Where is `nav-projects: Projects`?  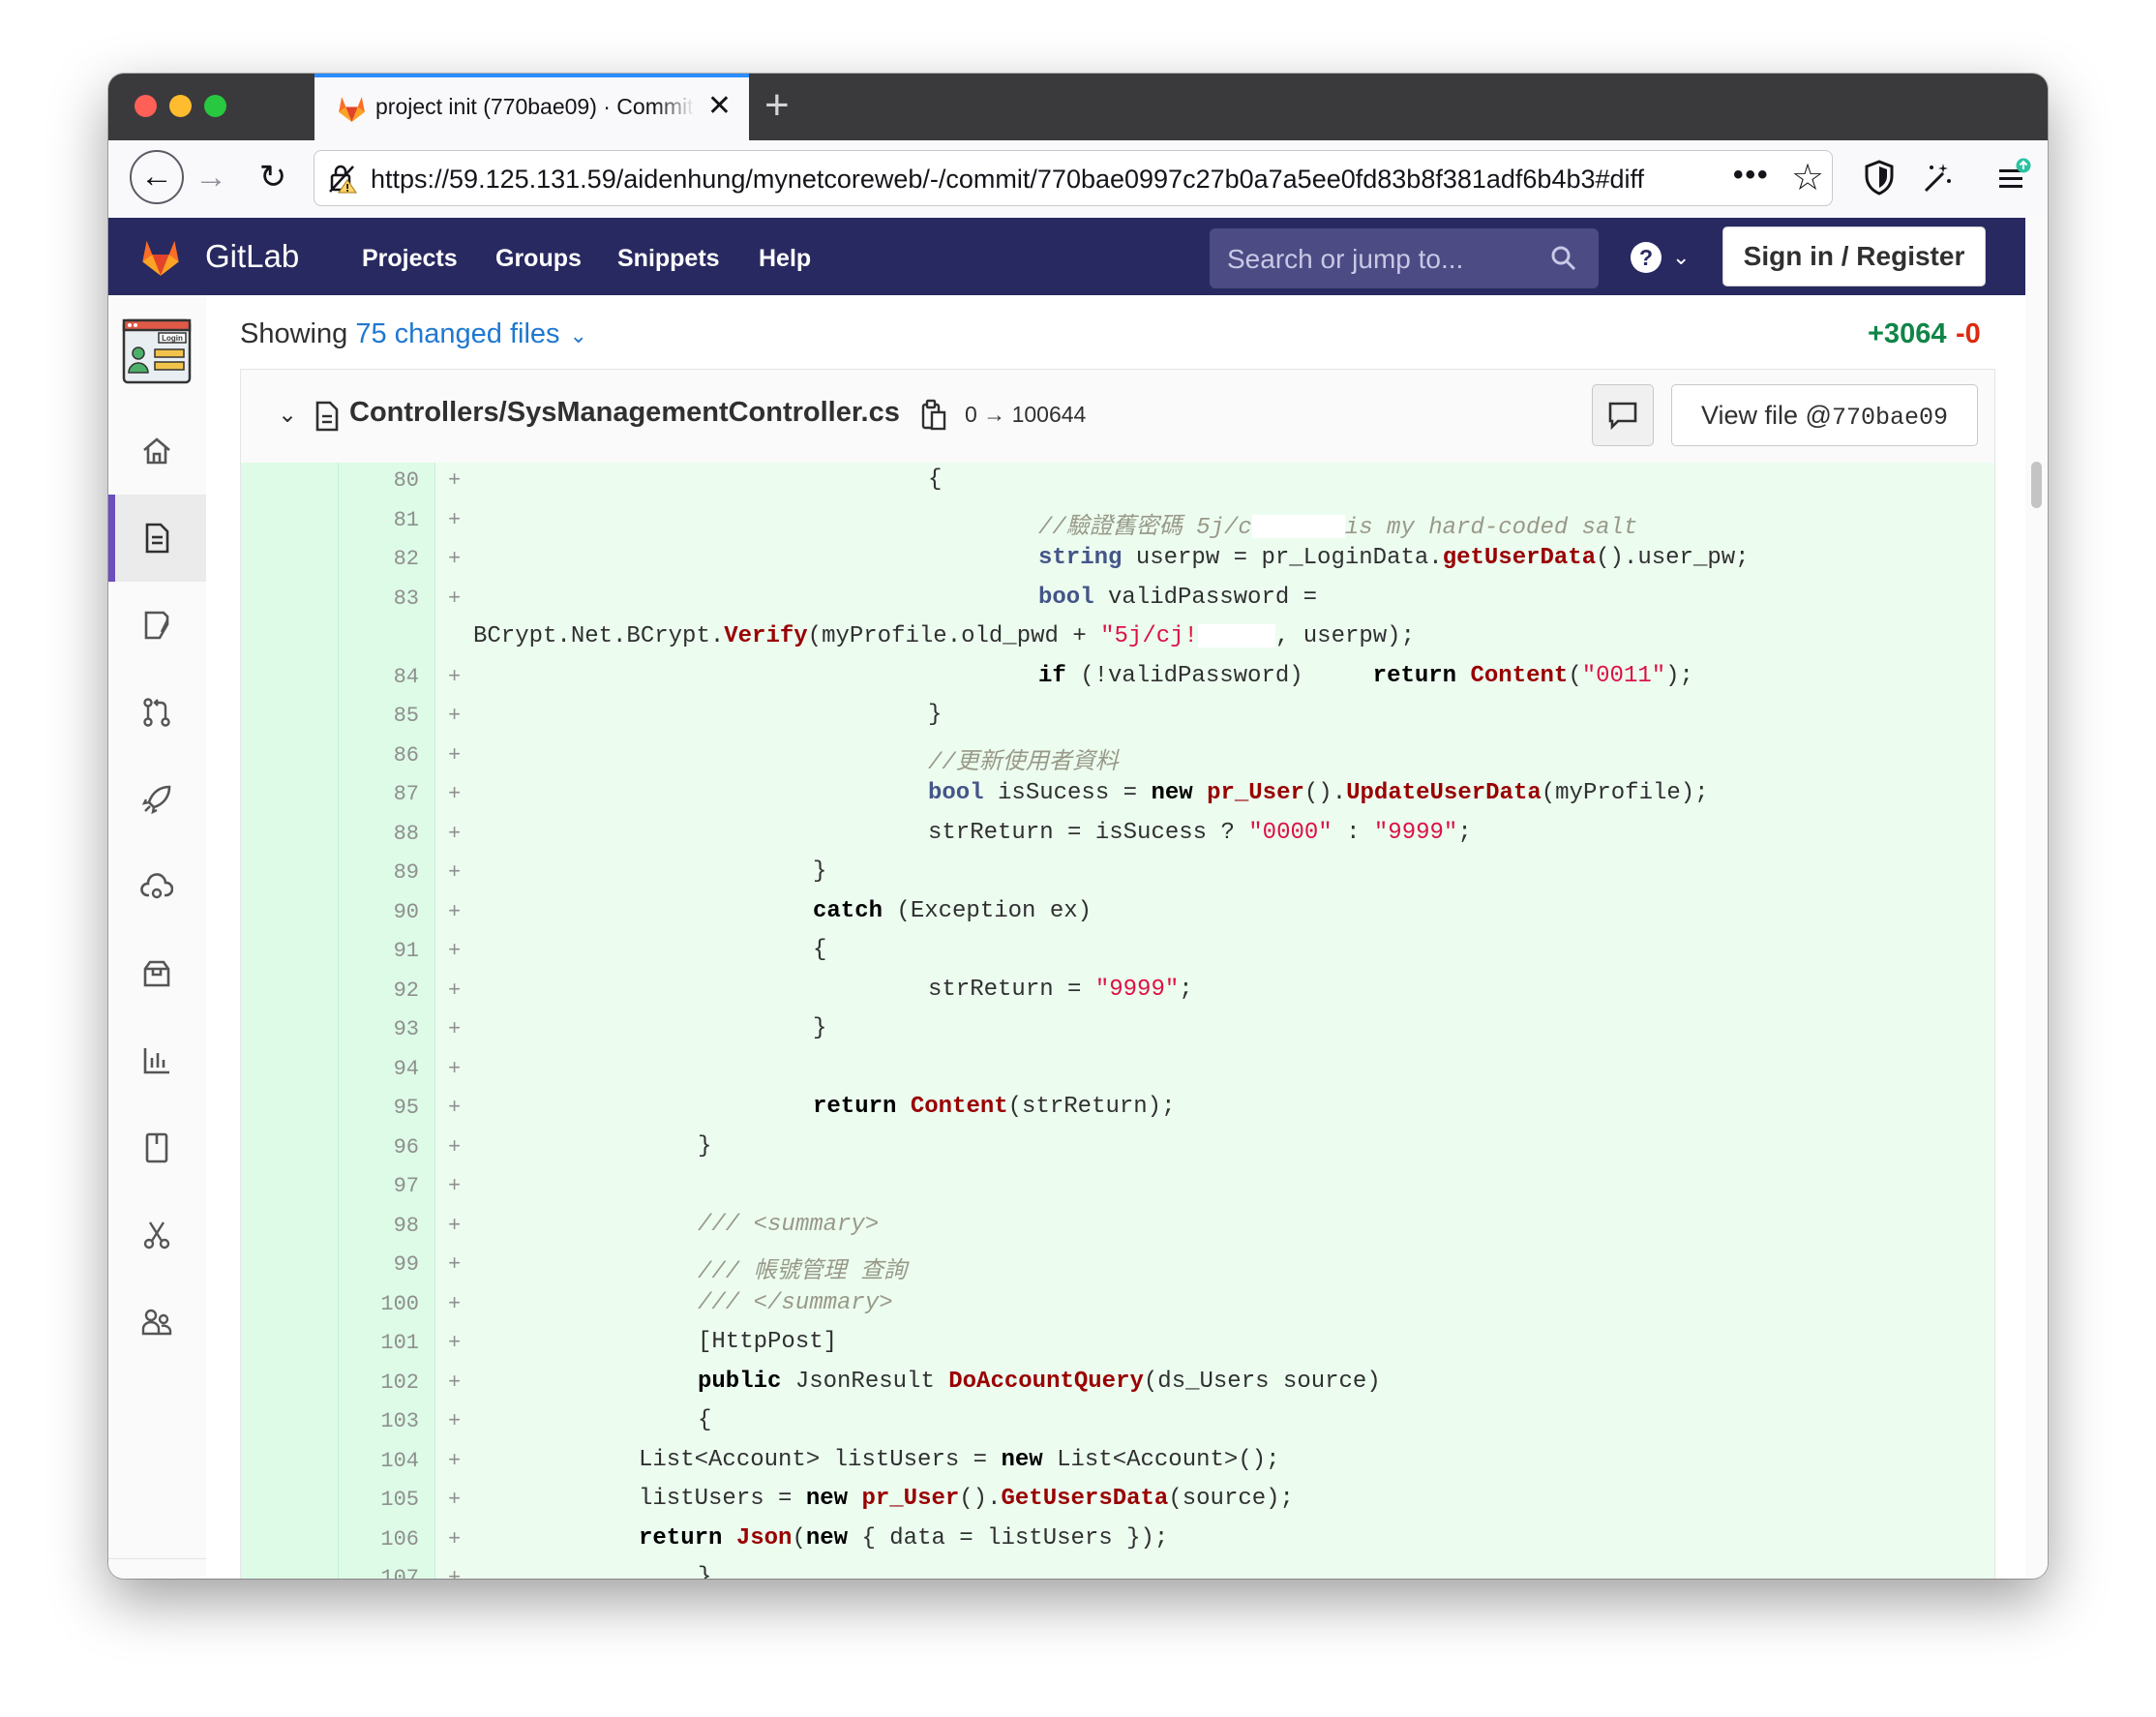 nav-projects: Projects is located at coordinates (410, 259).